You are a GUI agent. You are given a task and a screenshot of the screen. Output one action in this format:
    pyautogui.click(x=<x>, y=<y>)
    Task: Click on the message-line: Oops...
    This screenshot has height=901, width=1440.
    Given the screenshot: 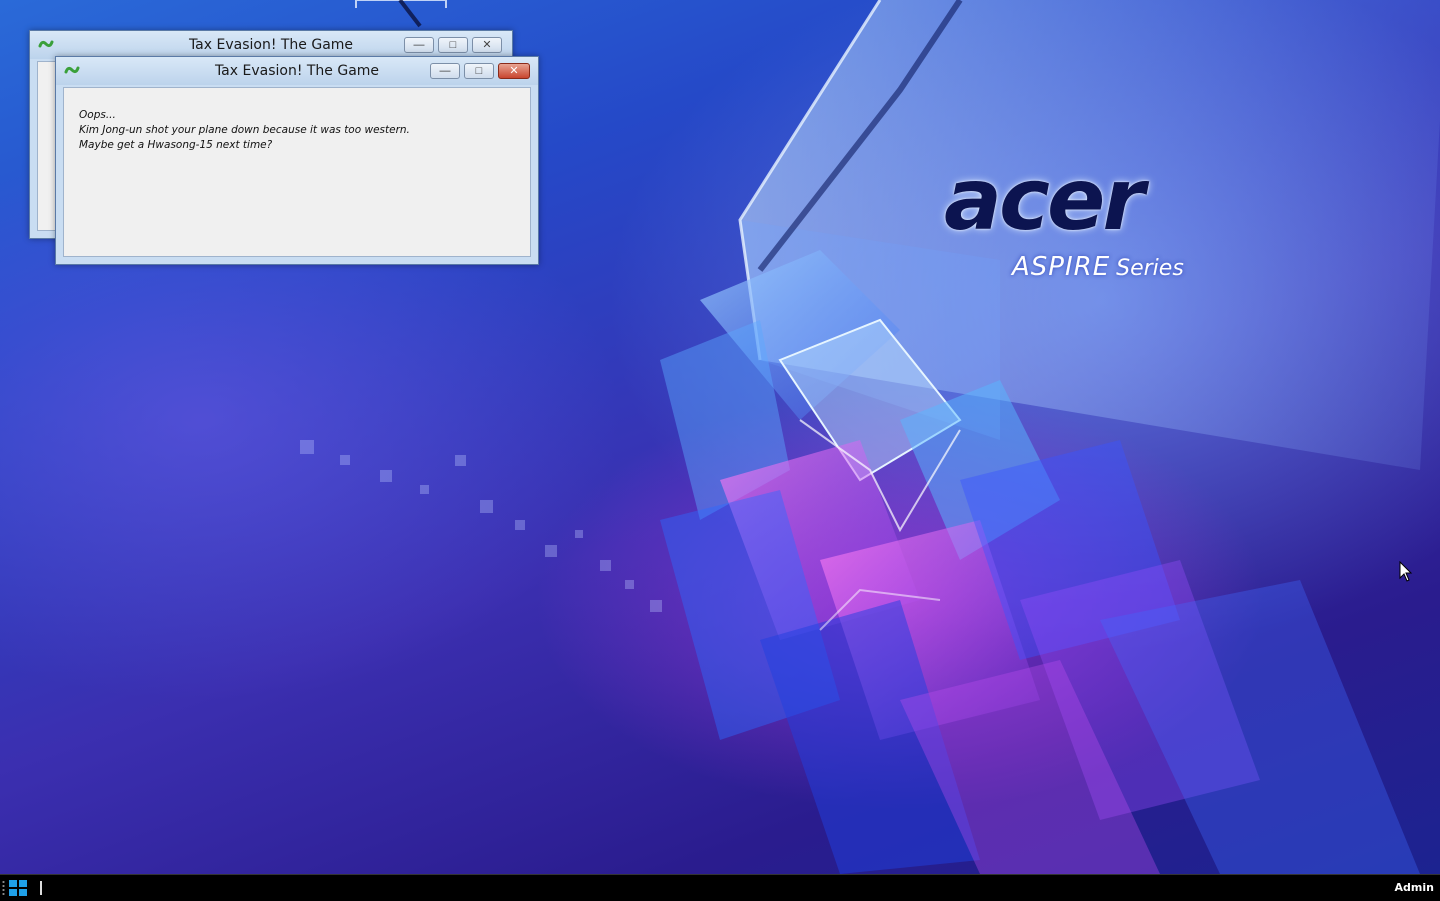 What is the action you would take?
    pyautogui.click(x=97, y=115)
    